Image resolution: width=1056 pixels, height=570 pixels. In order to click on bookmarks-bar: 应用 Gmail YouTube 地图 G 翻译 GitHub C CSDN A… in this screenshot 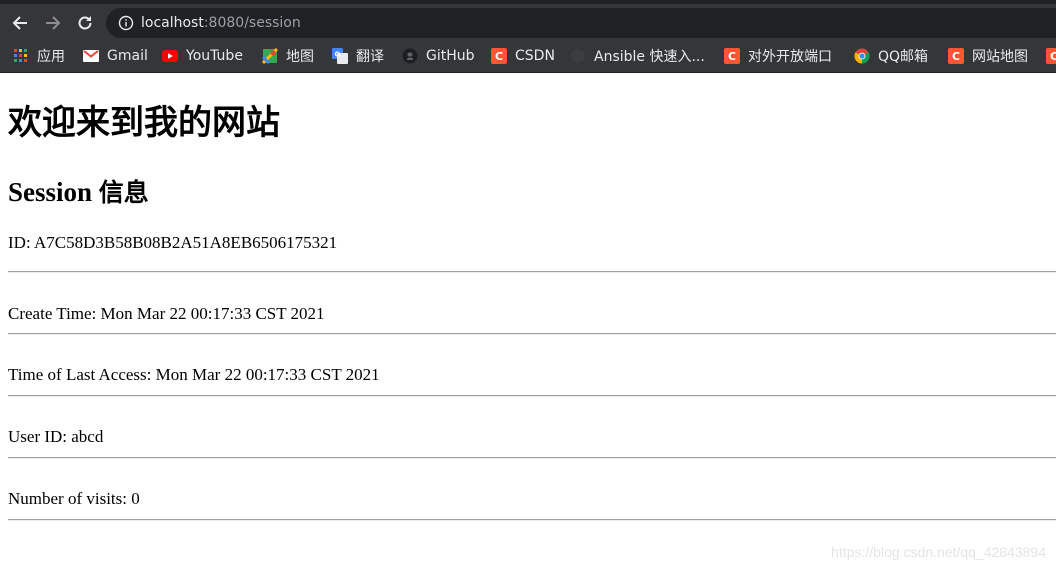, I will do `click(528, 56)`.